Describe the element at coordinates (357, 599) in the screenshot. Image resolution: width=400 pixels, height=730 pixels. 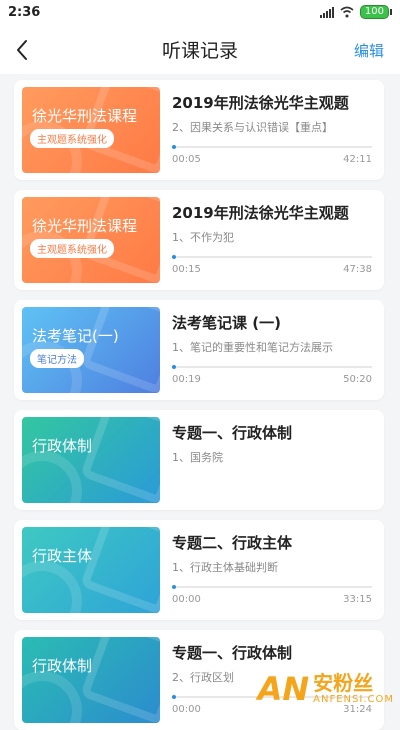
I see `duration: 33:15` at that location.